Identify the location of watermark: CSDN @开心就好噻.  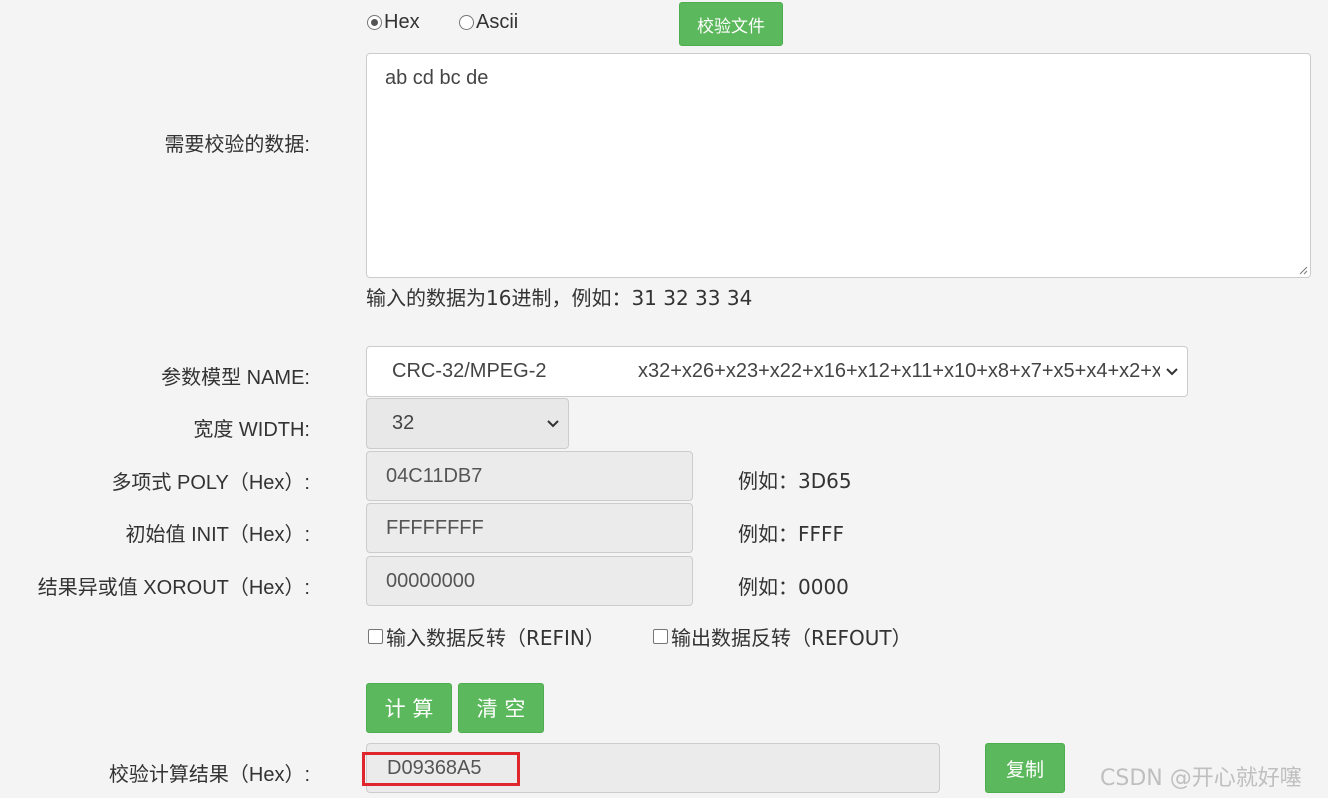
(1201, 778).